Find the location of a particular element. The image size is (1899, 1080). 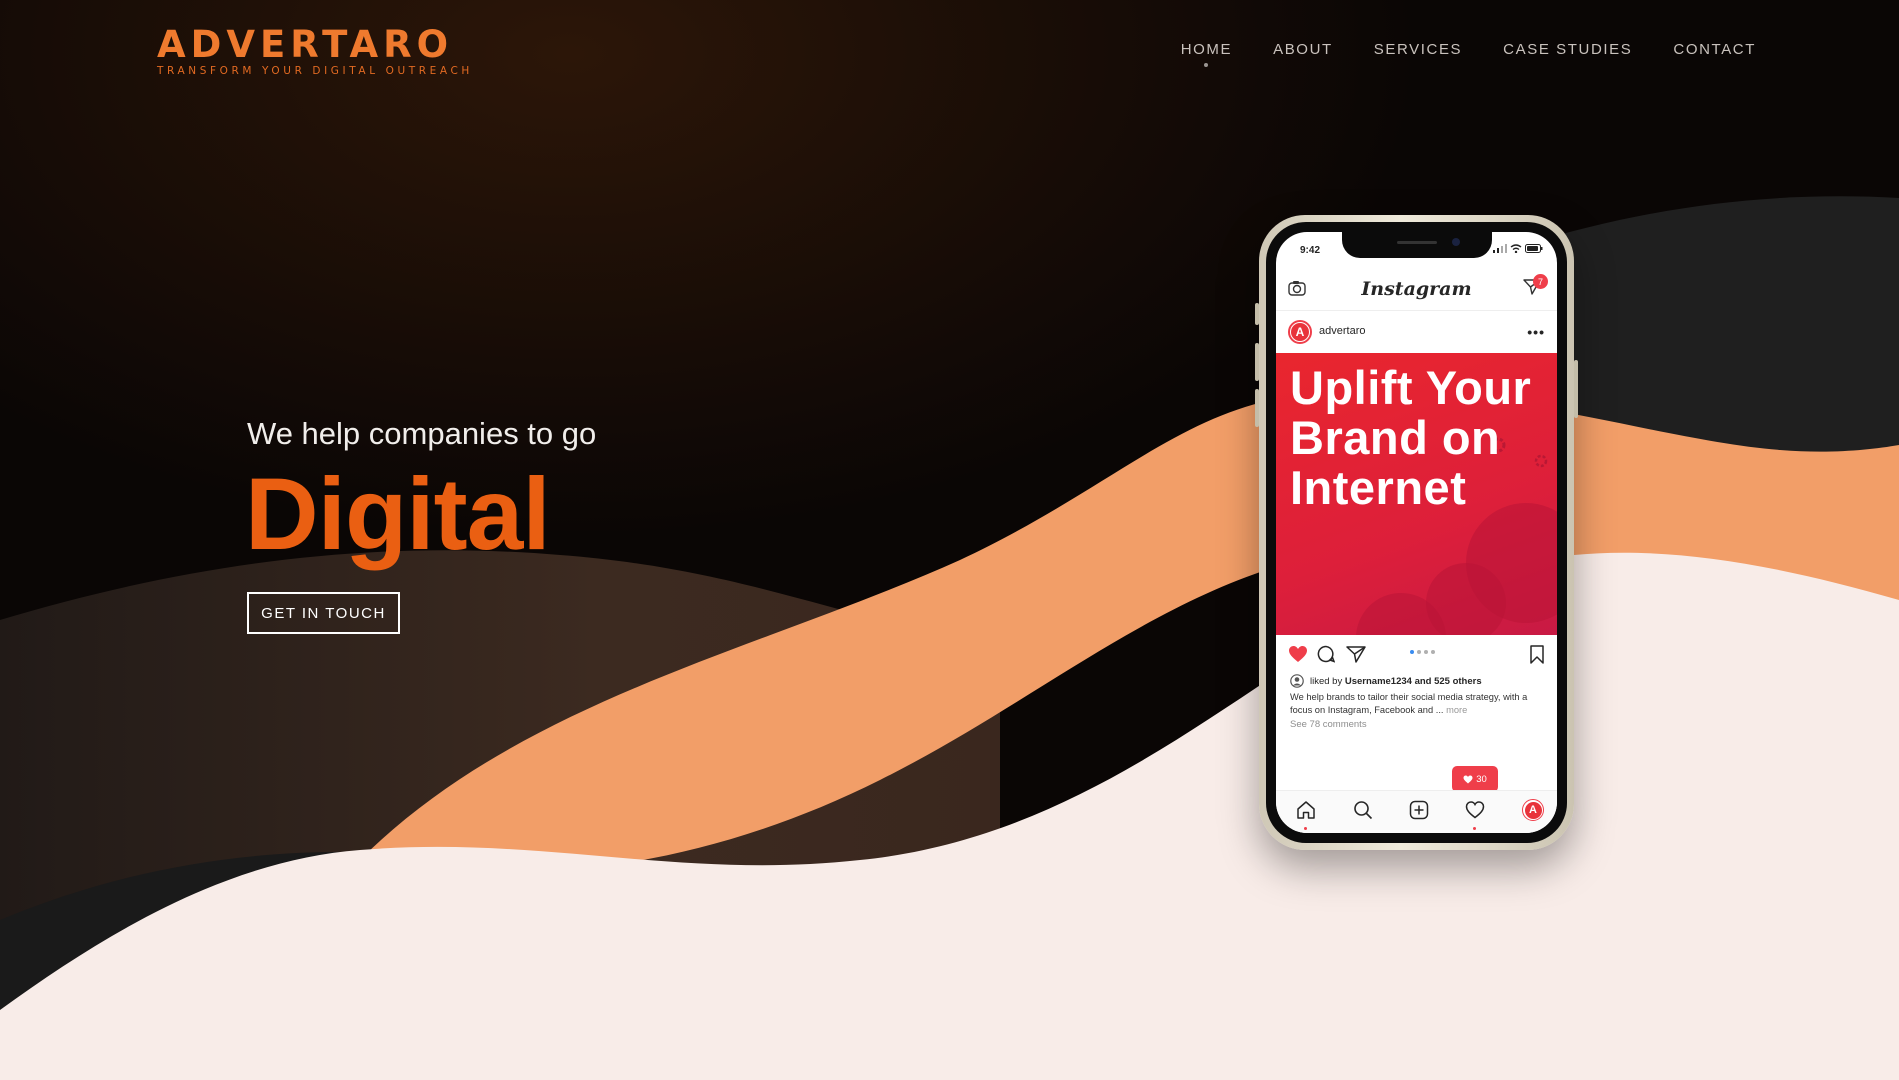

post-username: advertaro is located at coordinates (1342, 331).